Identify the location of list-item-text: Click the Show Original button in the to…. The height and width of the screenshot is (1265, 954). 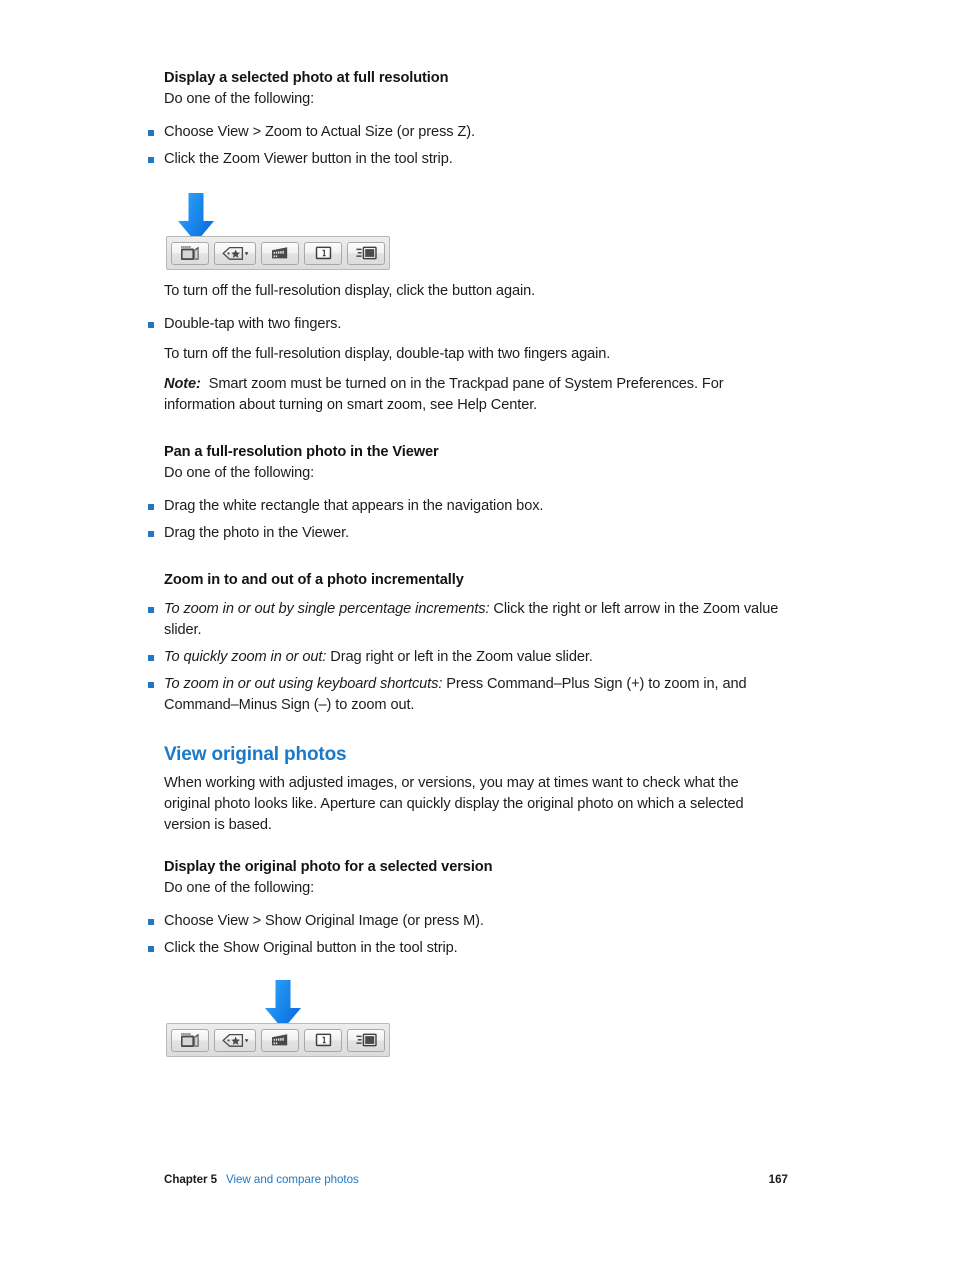
(311, 948).